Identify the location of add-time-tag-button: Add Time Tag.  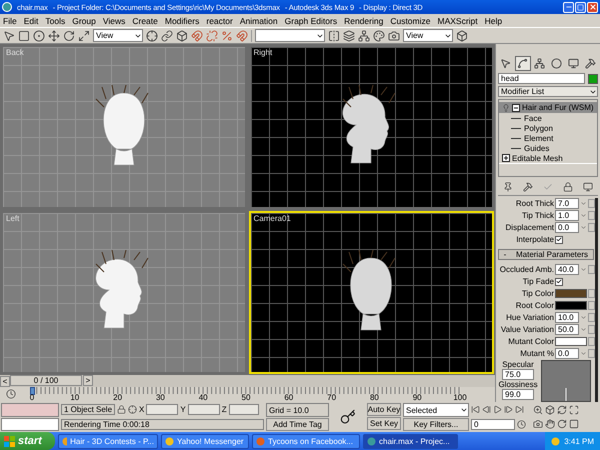
(297, 424).